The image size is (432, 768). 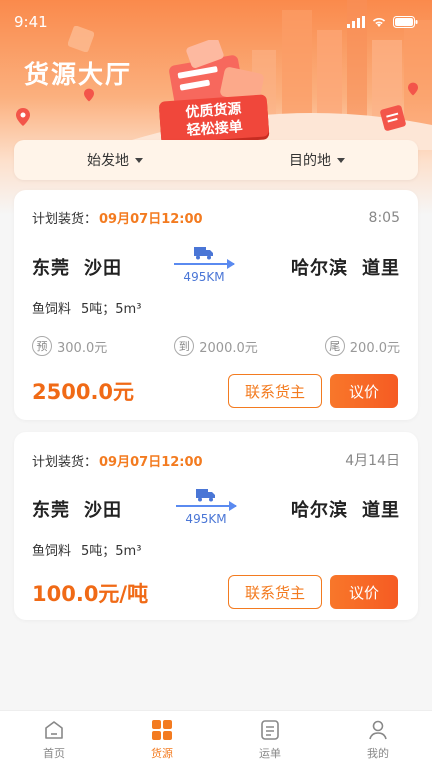 What do you see at coordinates (184, 346) in the screenshot?
I see `arrival-icon: 到` at bounding box center [184, 346].